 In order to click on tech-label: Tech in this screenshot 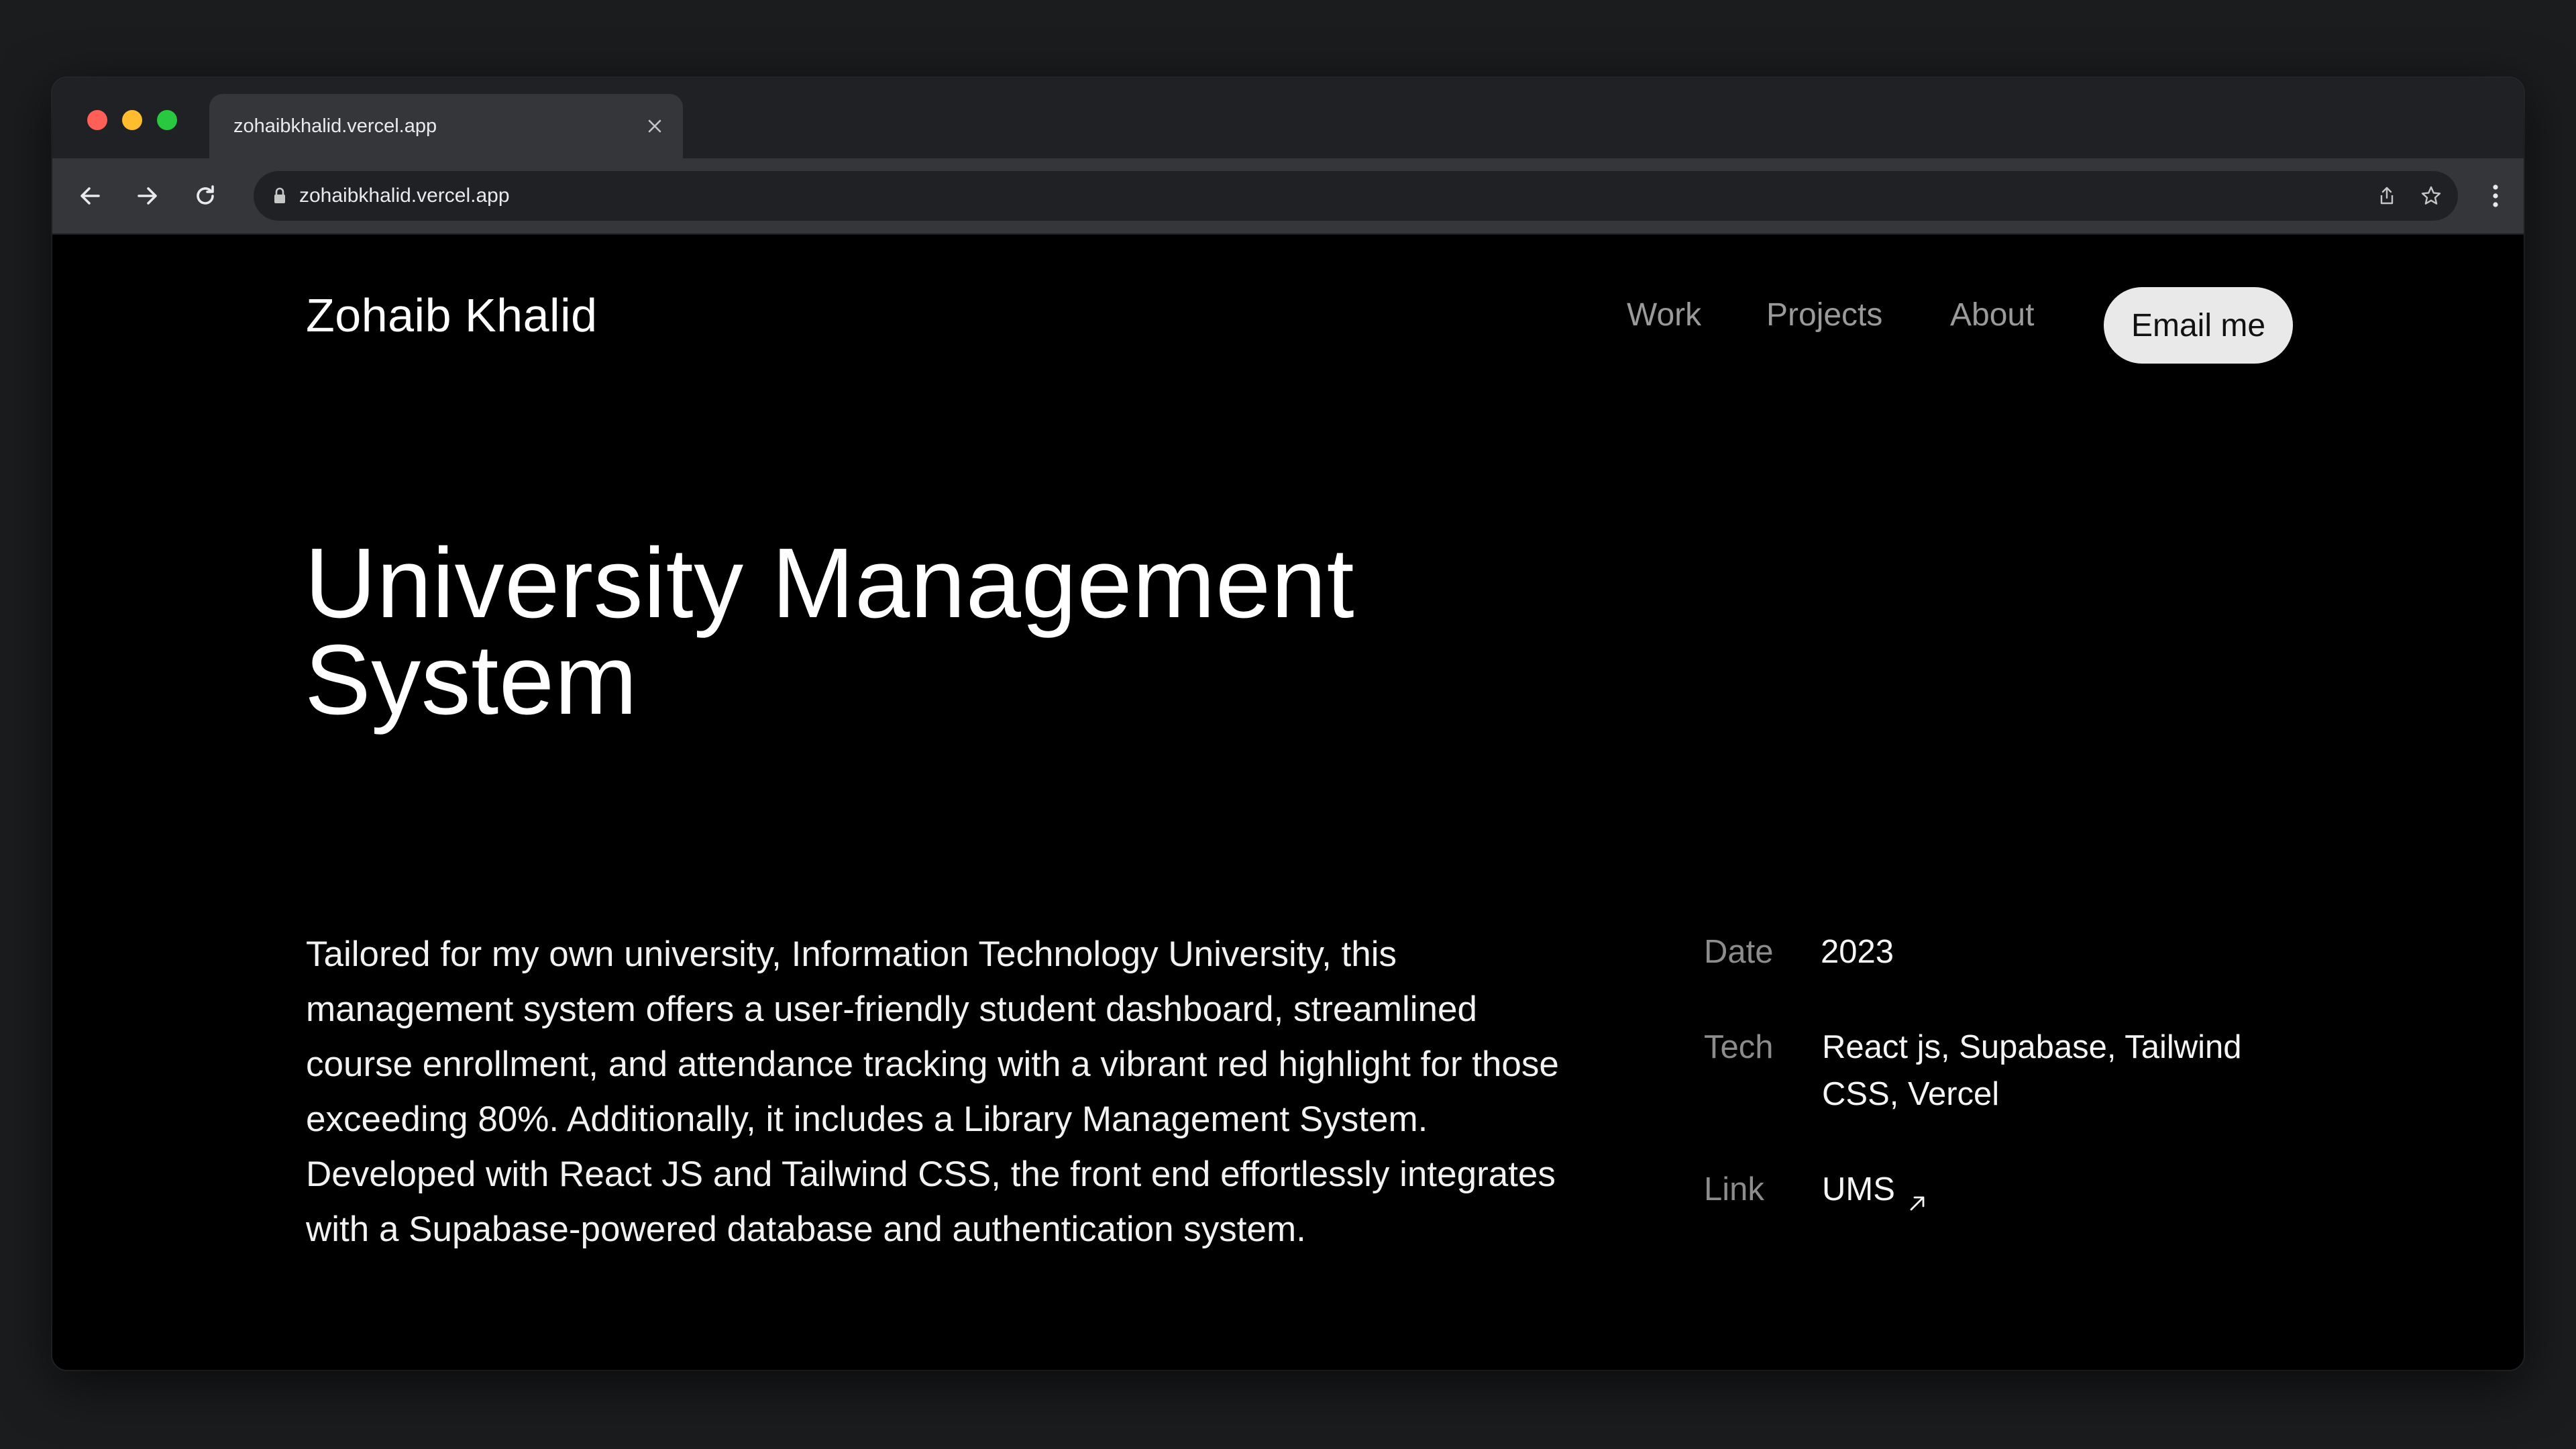, I will do `click(1739, 1047)`.